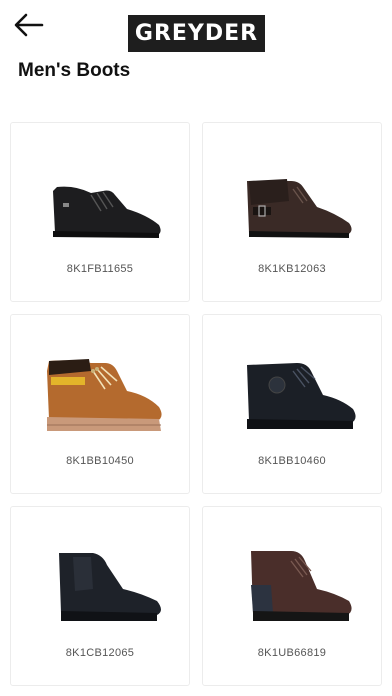 This screenshot has height=696, width=392. I want to click on brand-name: GREYDER, so click(196, 33).